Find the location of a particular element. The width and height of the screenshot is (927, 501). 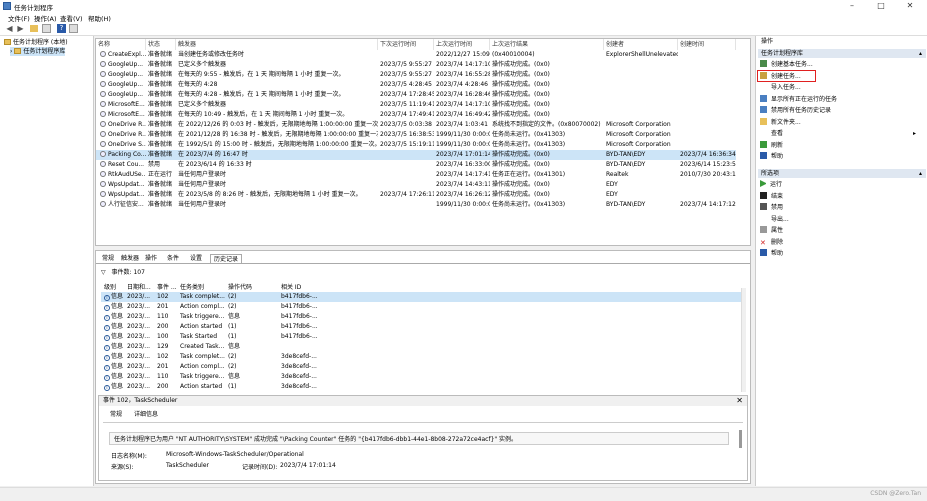

history-row: i 信息 2023/... 129 Created Task... 信息 is located at coordinates (421, 347).